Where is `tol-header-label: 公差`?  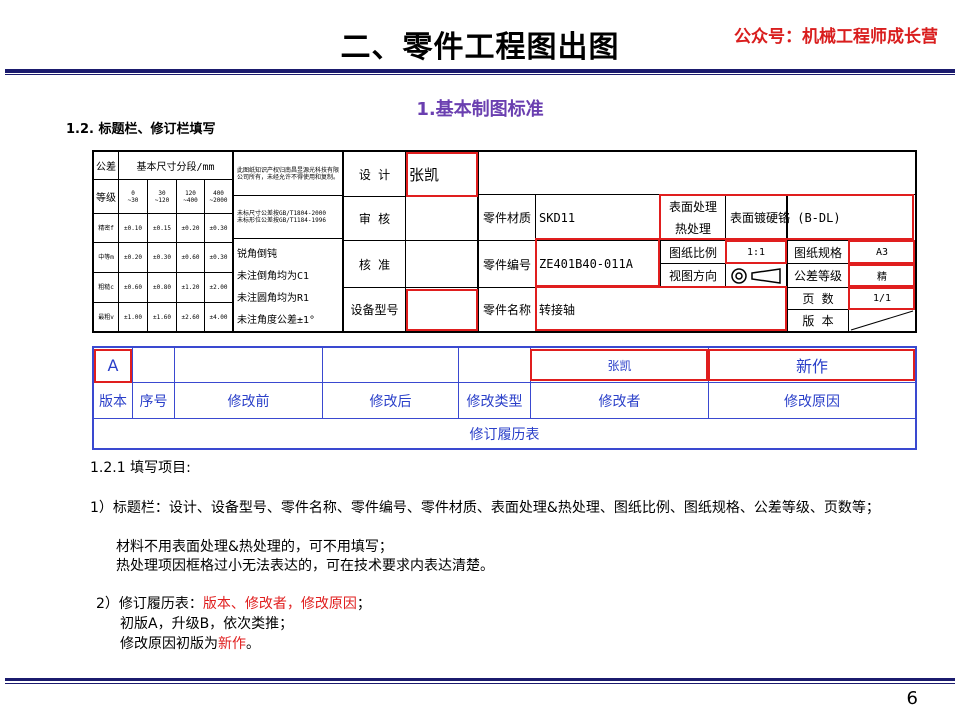
tol-header-label: 公差 is located at coordinates (106, 167).